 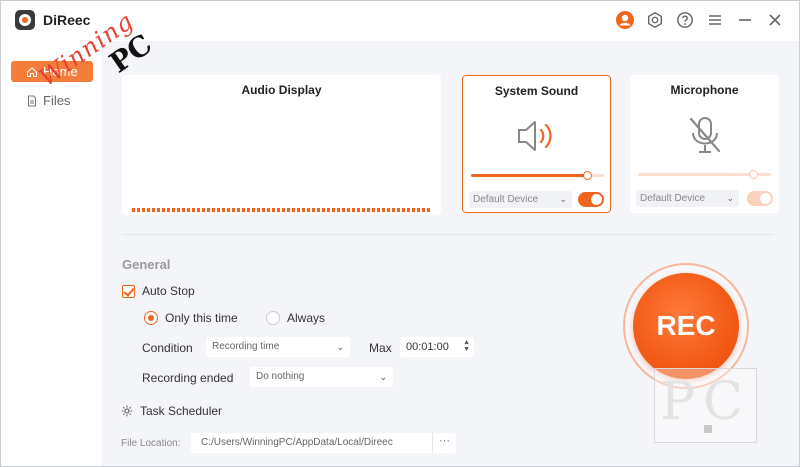 What do you see at coordinates (655, 20) in the screenshot?
I see `settings-icon` at bounding box center [655, 20].